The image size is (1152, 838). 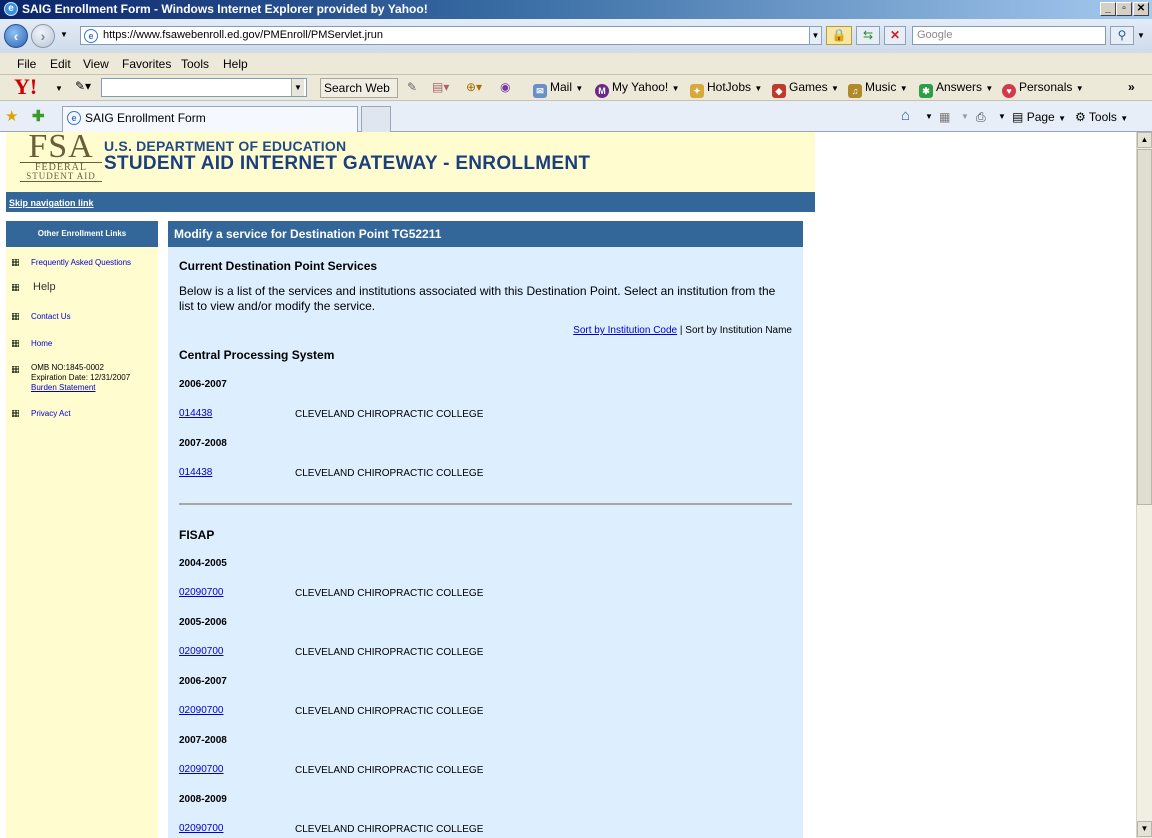 I want to click on page-menu-icon: ▤, so click(x=1018, y=117).